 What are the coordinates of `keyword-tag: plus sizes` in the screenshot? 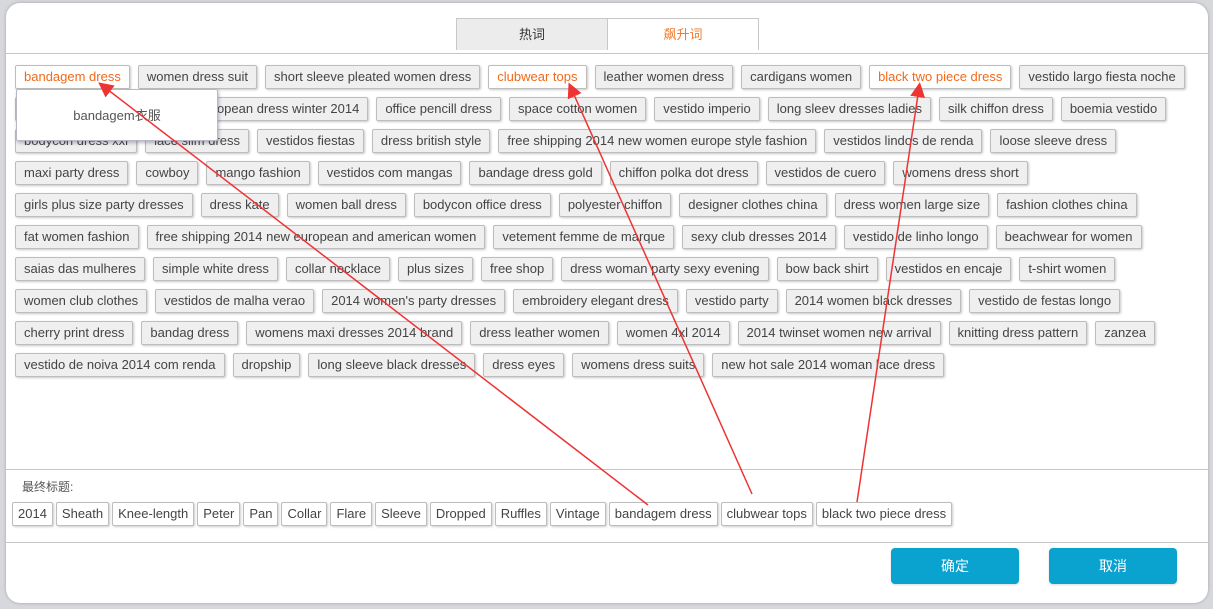 It's located at (435, 269).